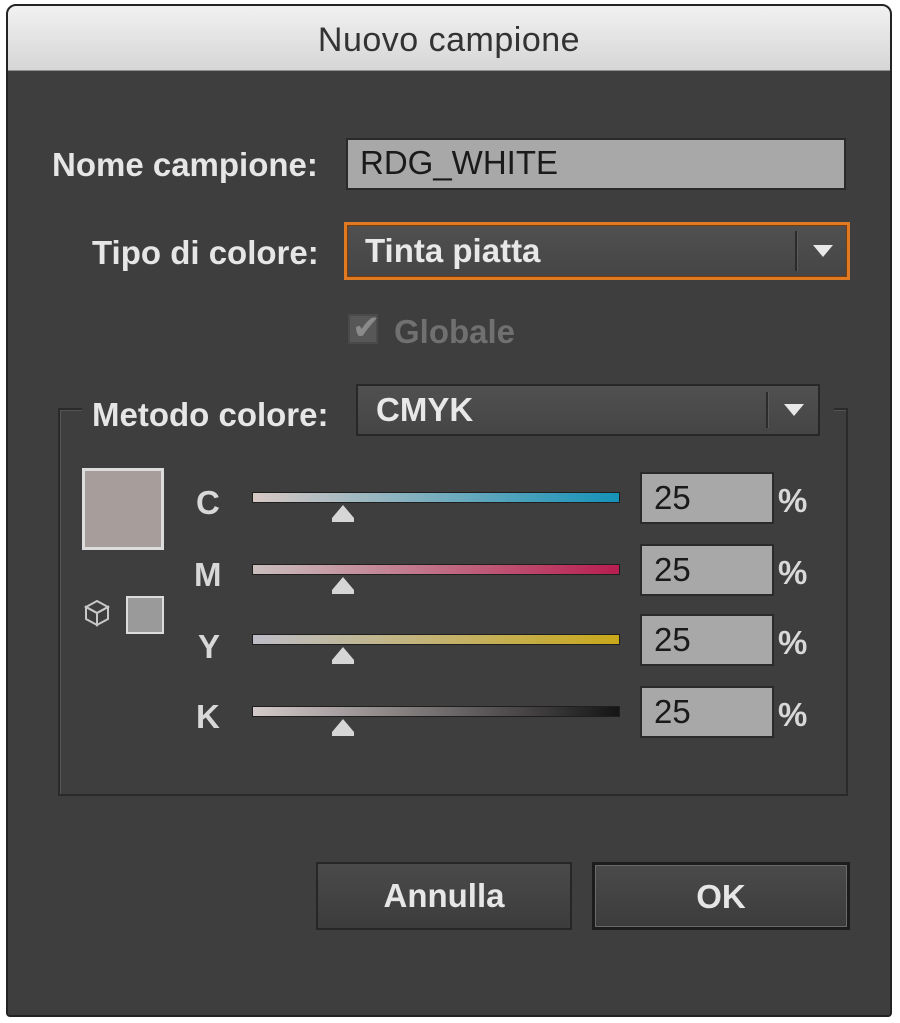 This screenshot has height=1023, width=900. I want to click on cancel-button: Annulla, so click(444, 896).